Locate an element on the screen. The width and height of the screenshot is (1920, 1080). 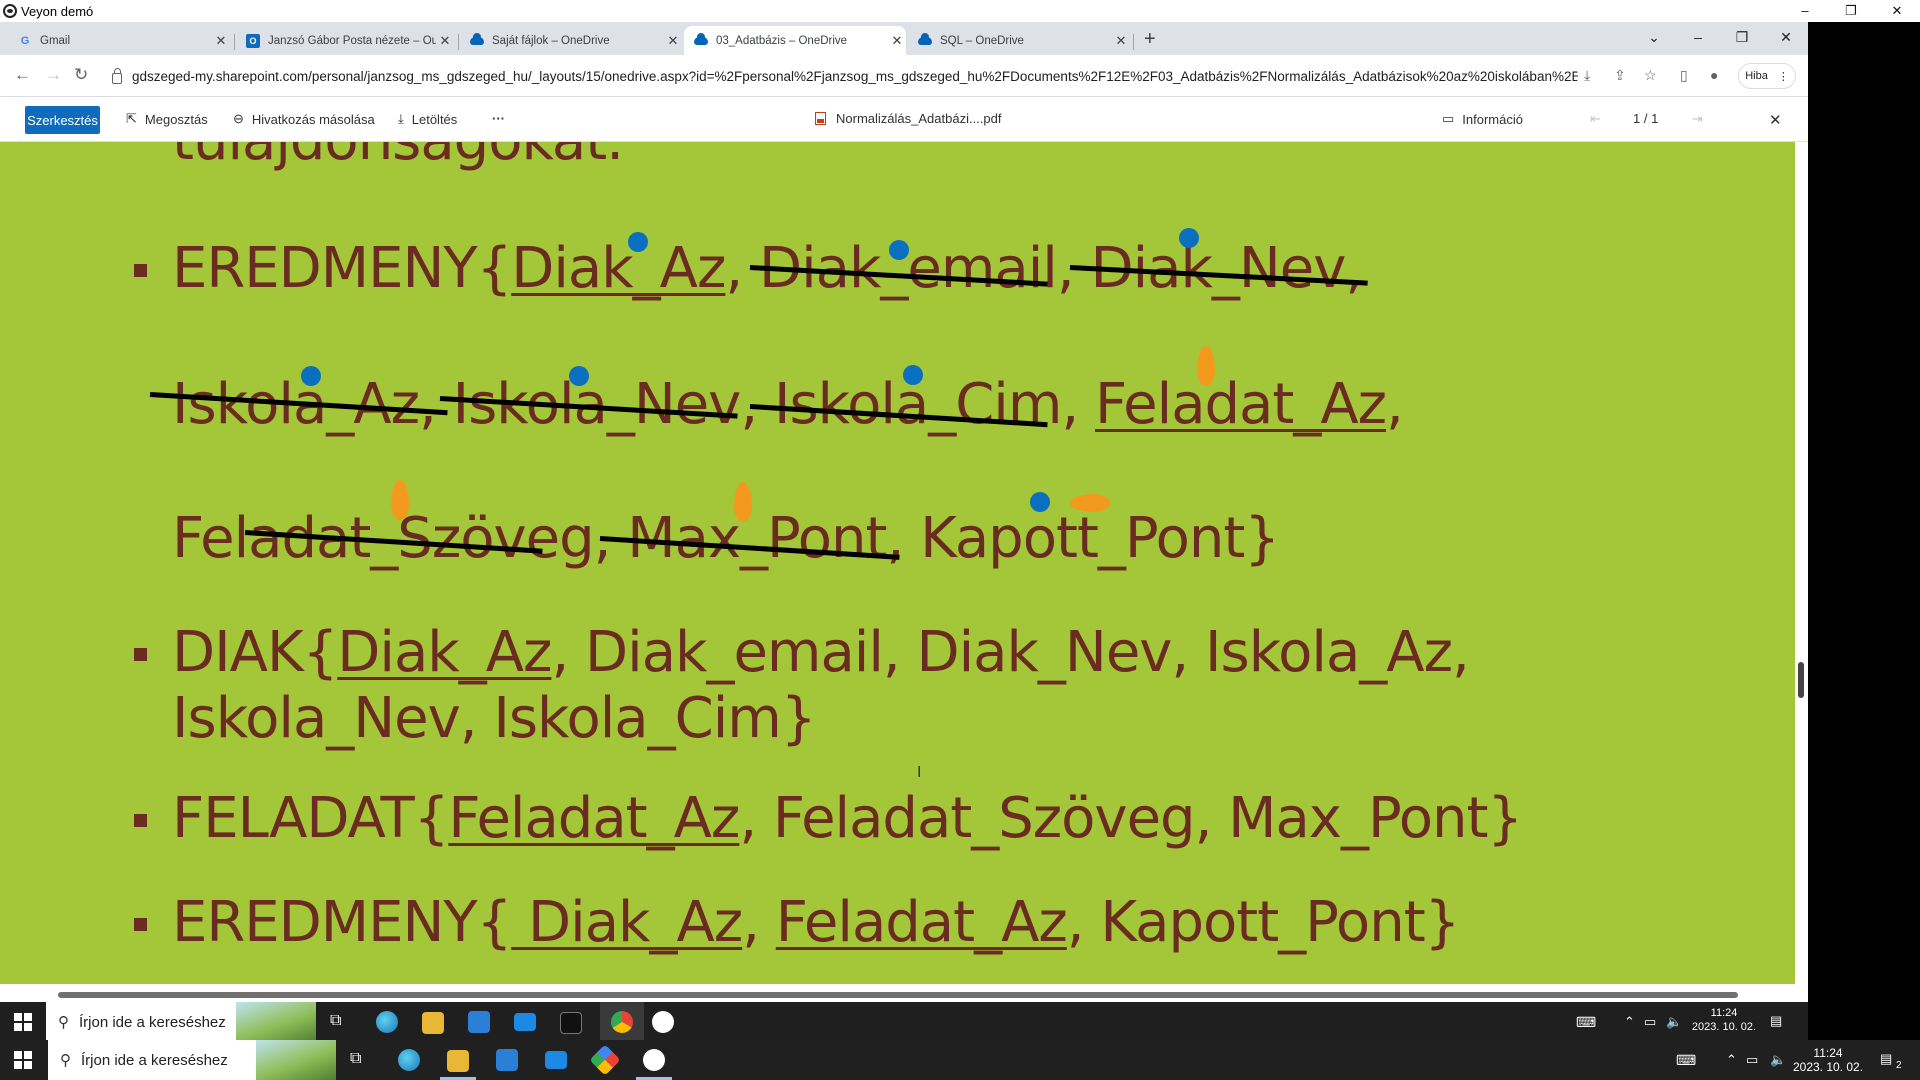
close-viewer-button: ✕ is located at coordinates (1775, 120).